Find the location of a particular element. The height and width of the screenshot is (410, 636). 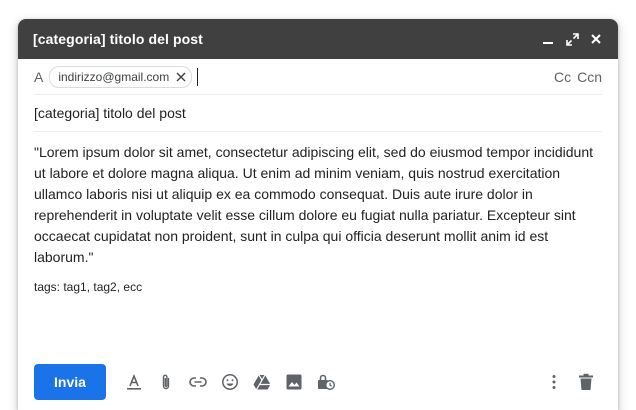

recipient-chip: indirizzo@gmail.com is located at coordinates (121, 76).